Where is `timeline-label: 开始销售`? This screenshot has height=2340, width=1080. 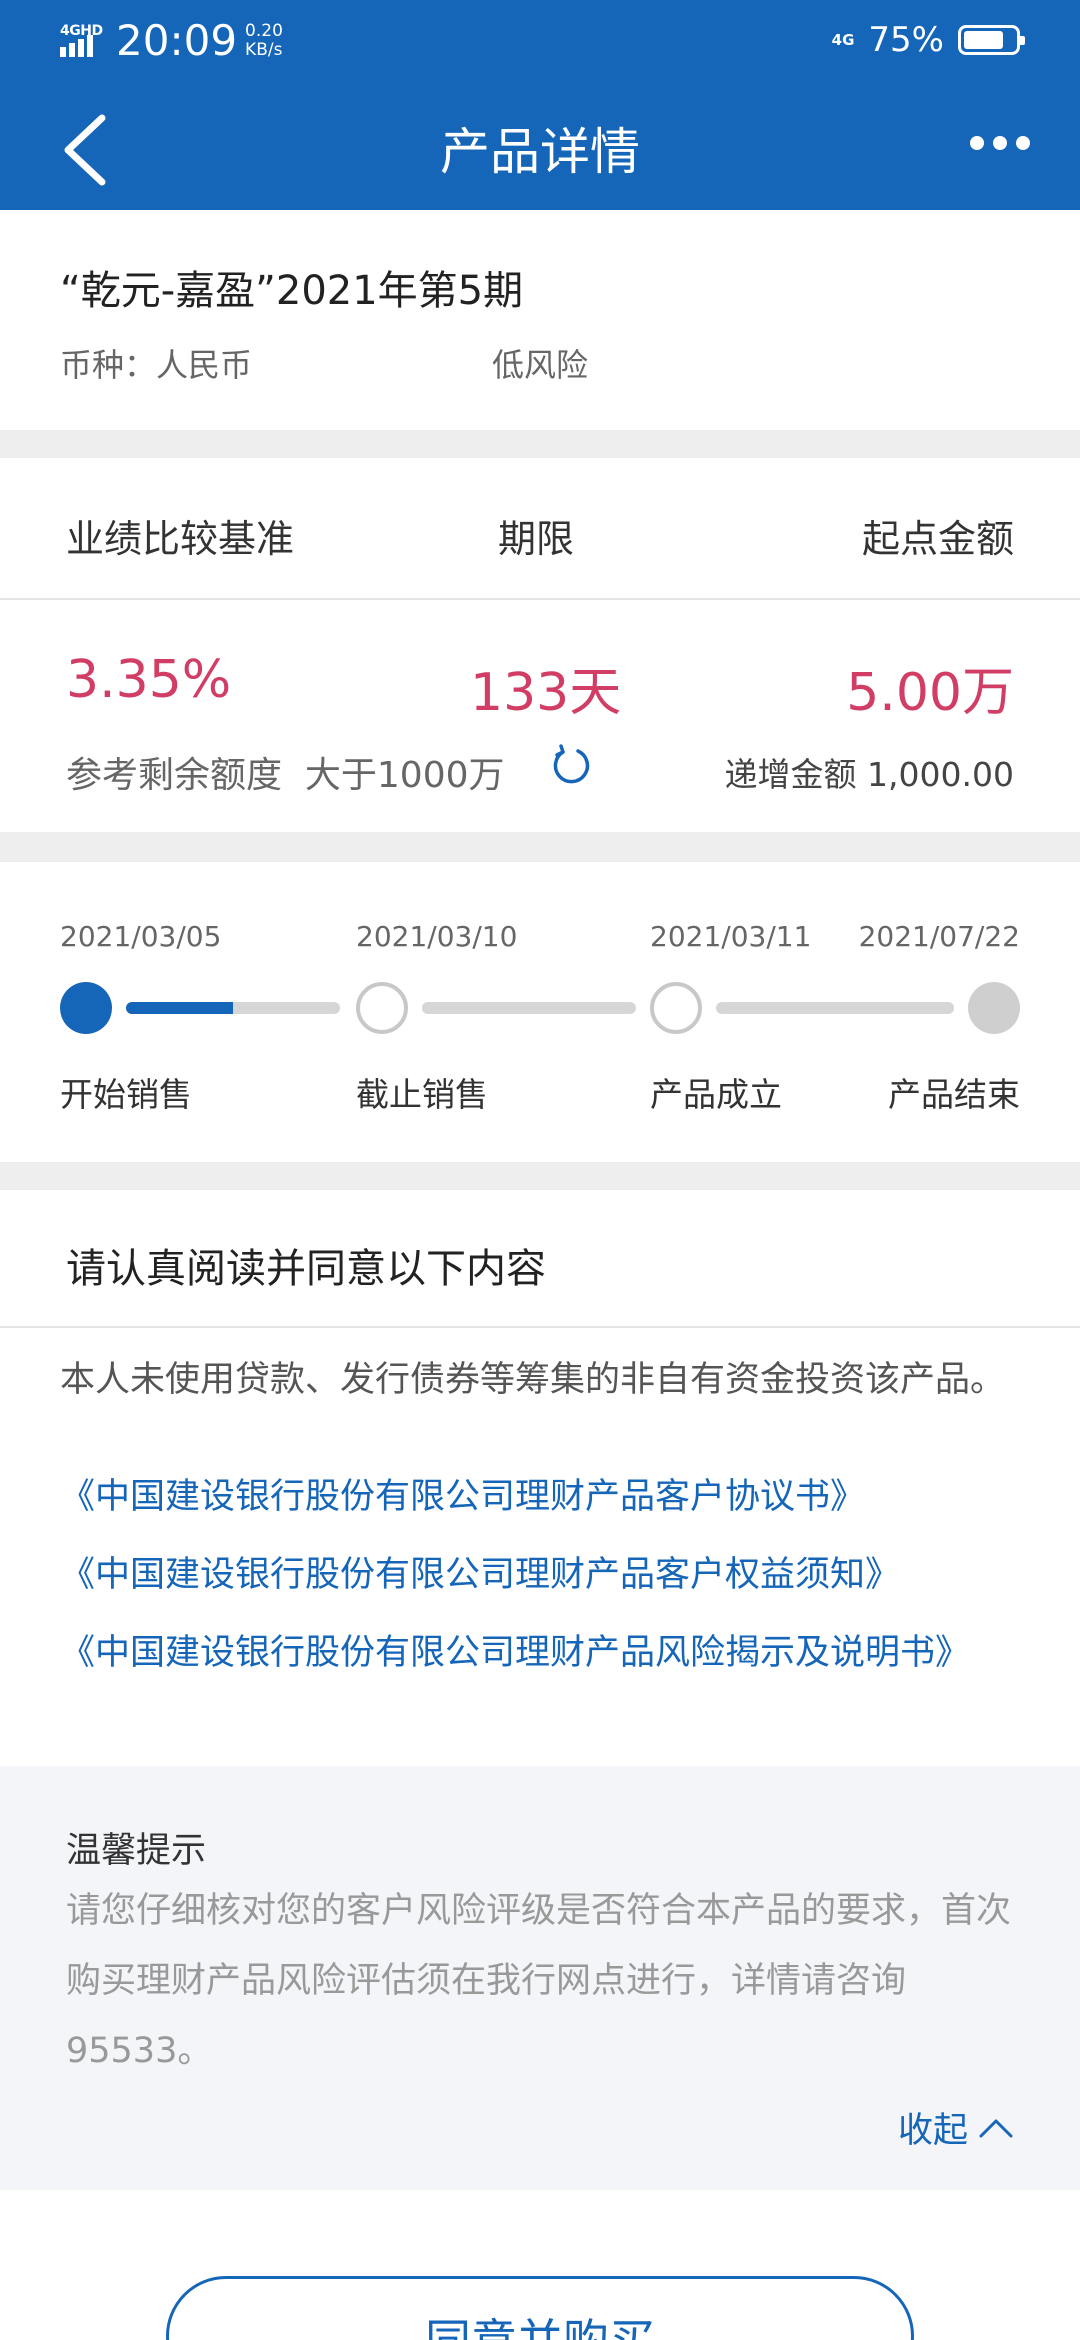
timeline-label: 开始销售 is located at coordinates (126, 1094).